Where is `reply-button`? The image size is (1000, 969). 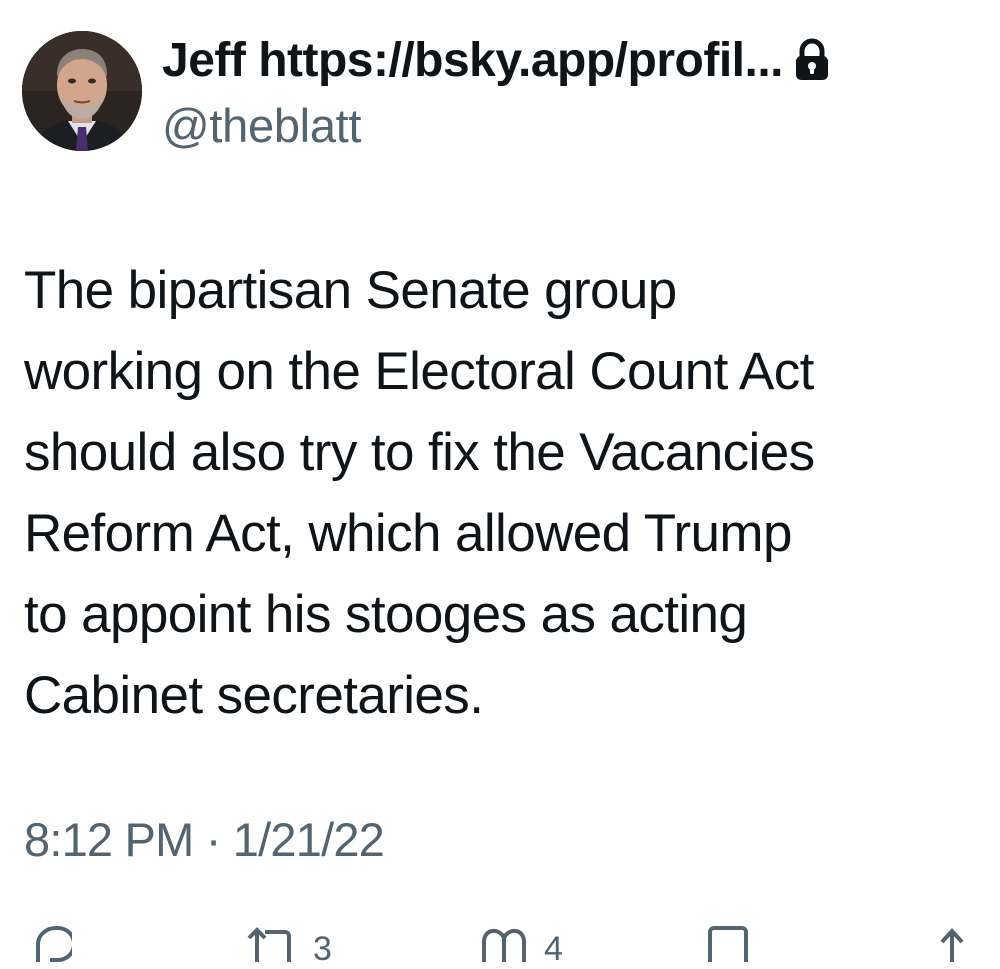
reply-button is located at coordinates (48, 942).